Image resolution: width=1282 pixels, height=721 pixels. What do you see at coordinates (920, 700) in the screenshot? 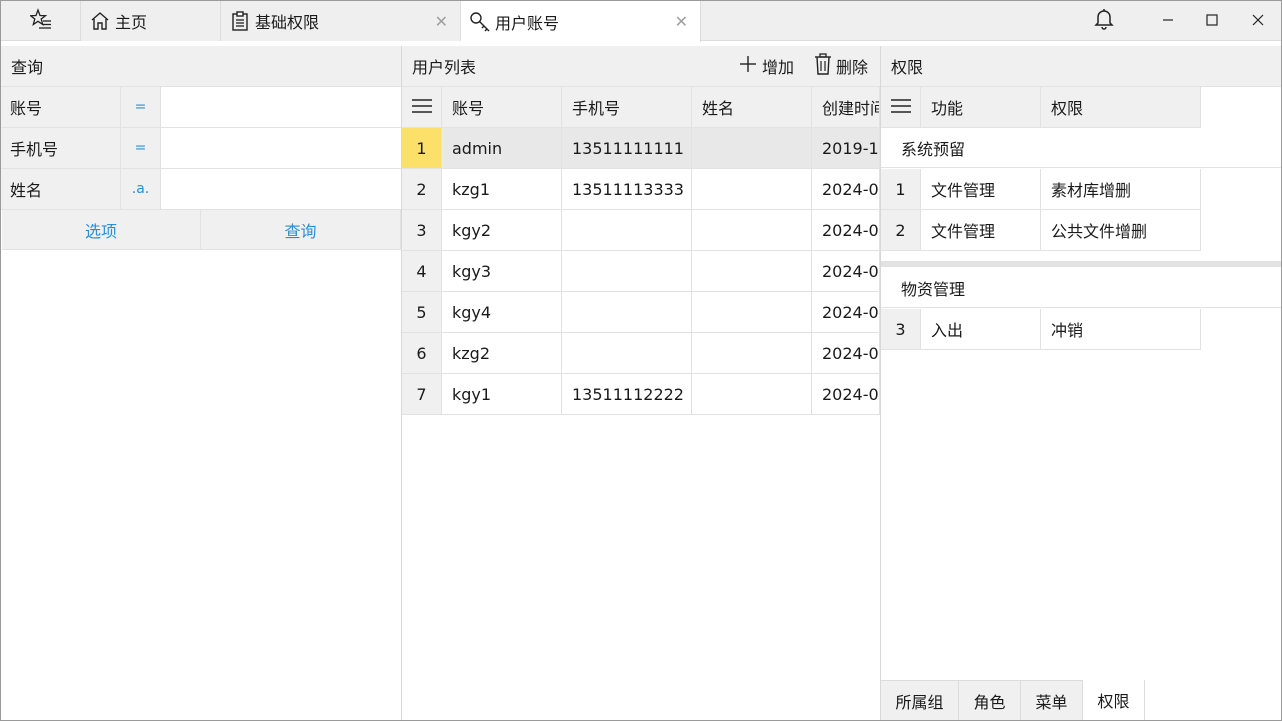
I see `detail-tab: 所属组` at bounding box center [920, 700].